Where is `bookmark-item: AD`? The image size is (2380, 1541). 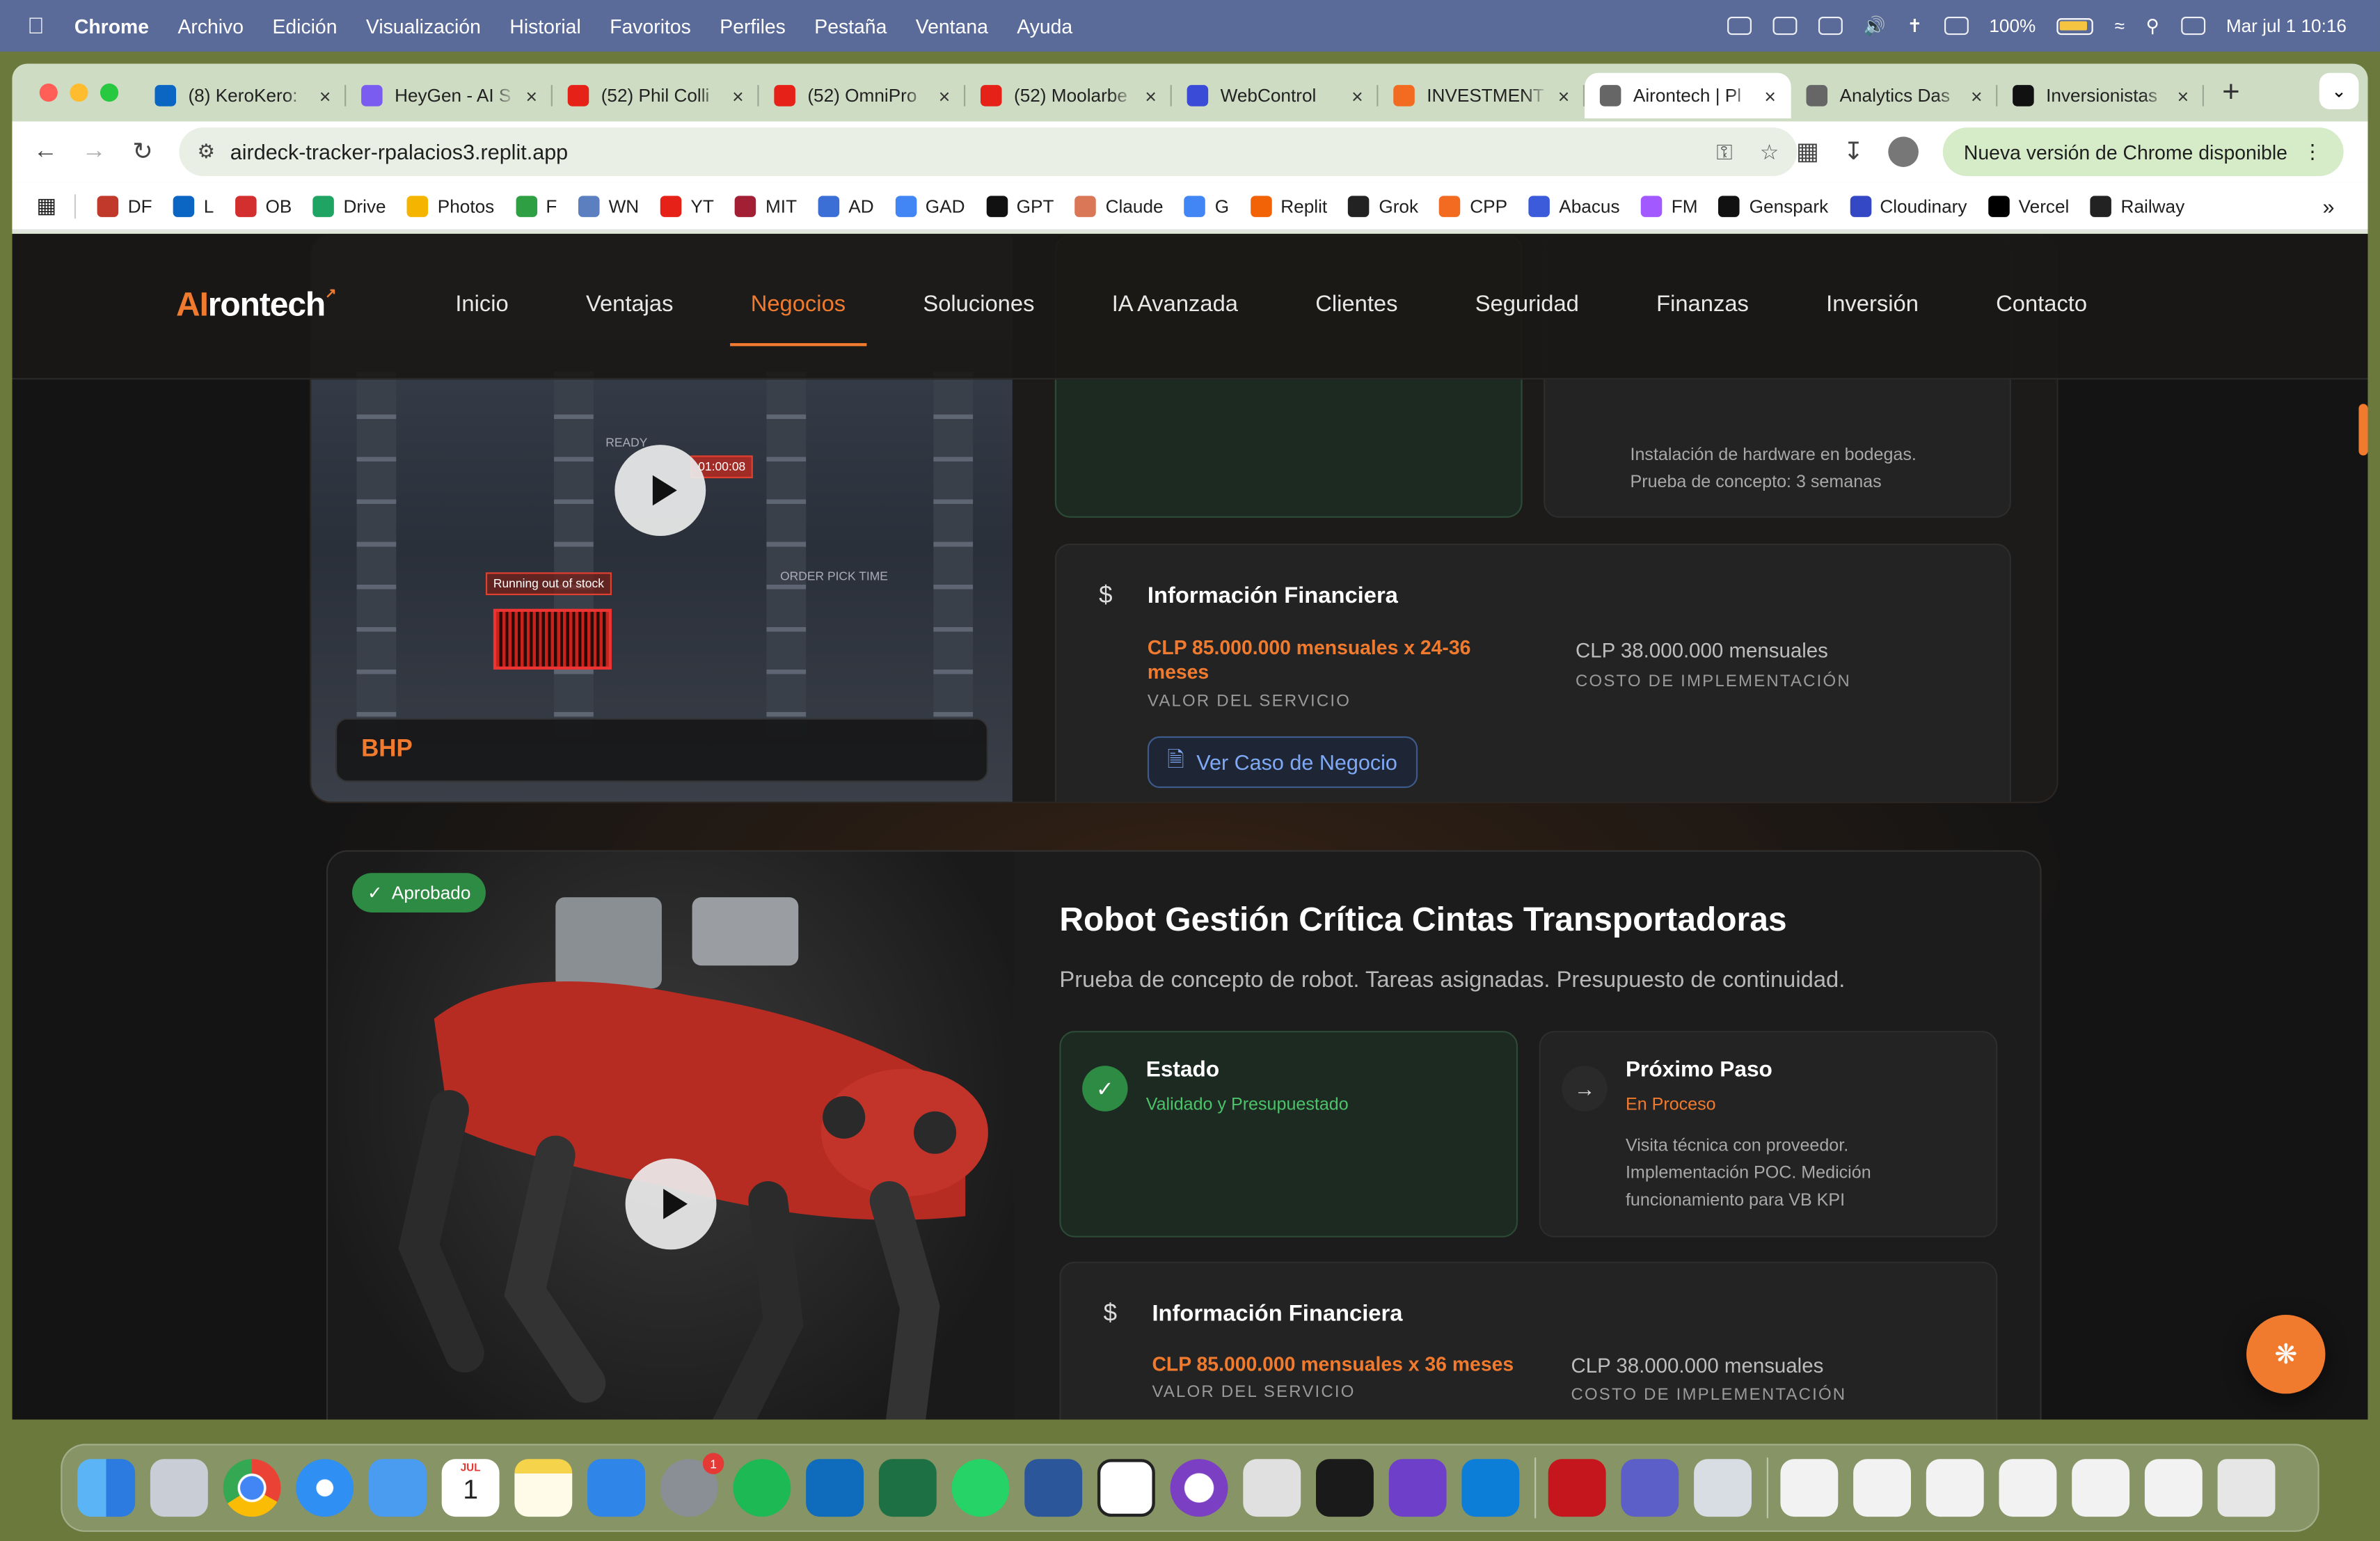 bookmark-item: AD is located at coordinates (846, 205).